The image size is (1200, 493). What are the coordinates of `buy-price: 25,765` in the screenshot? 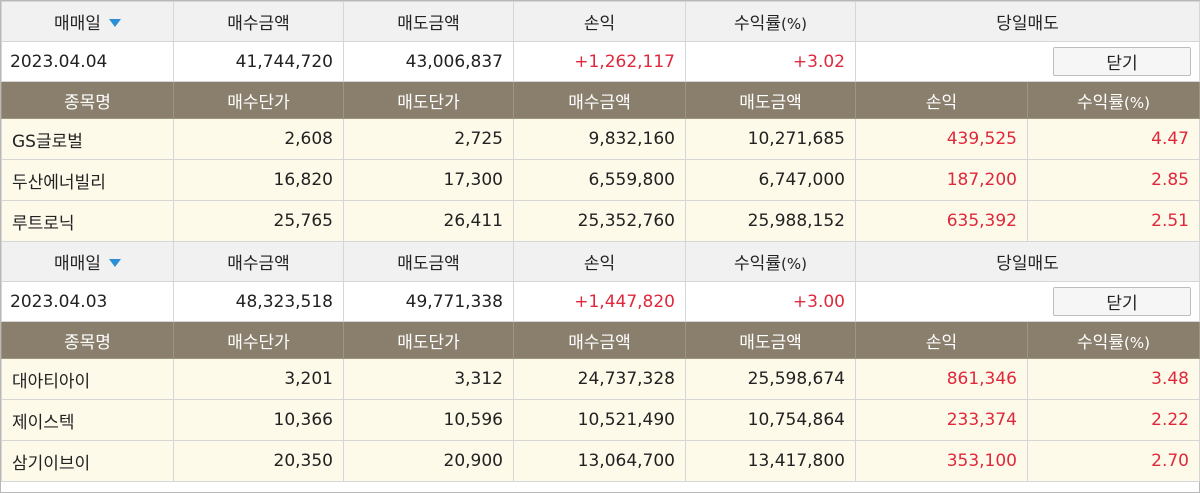 It's located at (258, 221).